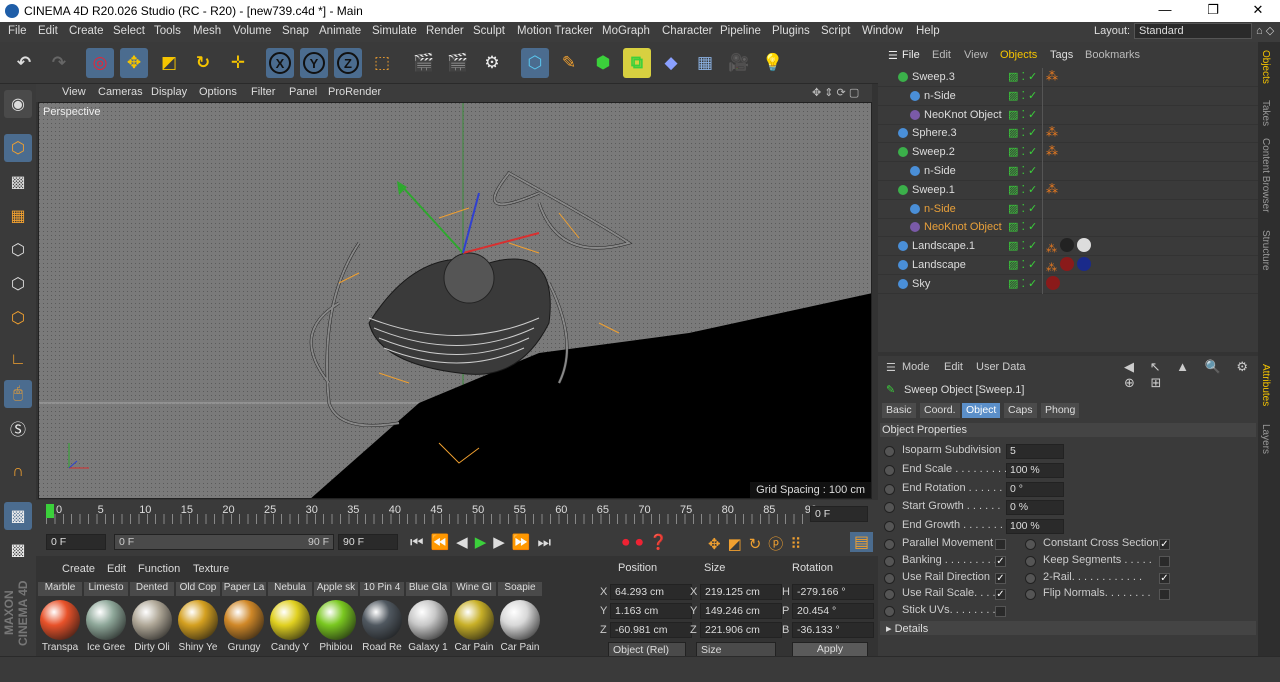 The height and width of the screenshot is (682, 1280). What do you see at coordinates (458, 63) in the screenshot?
I see `render-picture-viewer-icon: 🎬` at bounding box center [458, 63].